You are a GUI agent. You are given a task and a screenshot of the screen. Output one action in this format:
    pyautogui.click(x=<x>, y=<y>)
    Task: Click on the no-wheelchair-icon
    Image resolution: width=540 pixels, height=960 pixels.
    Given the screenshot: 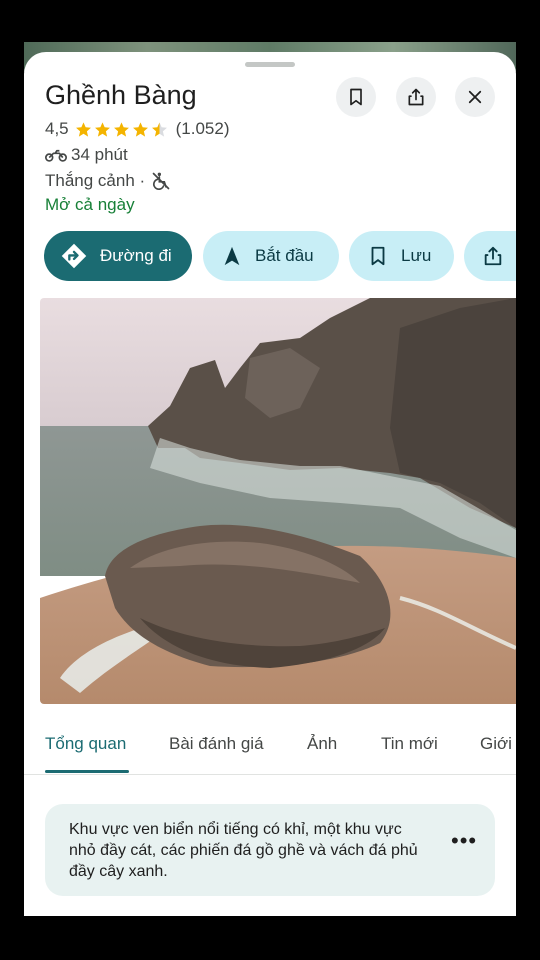 What is the action you would take?
    pyautogui.click(x=161, y=181)
    